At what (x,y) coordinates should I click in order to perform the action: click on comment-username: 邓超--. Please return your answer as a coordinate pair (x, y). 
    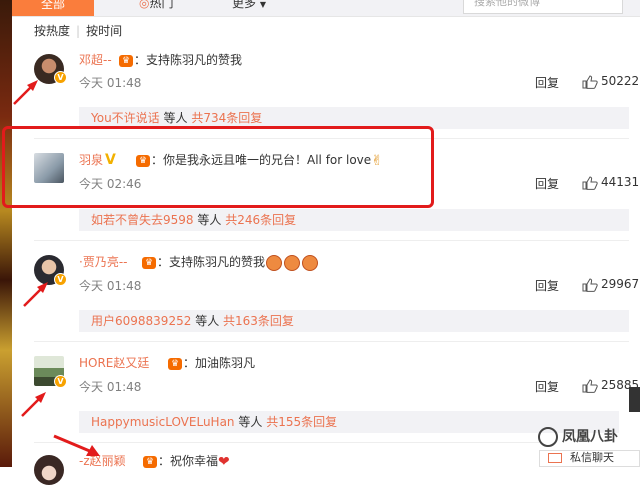
    Looking at the image, I should click on (95, 59).